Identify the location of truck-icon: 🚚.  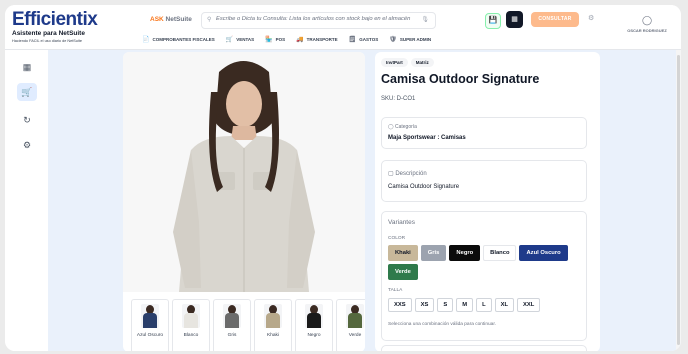
(300, 40).